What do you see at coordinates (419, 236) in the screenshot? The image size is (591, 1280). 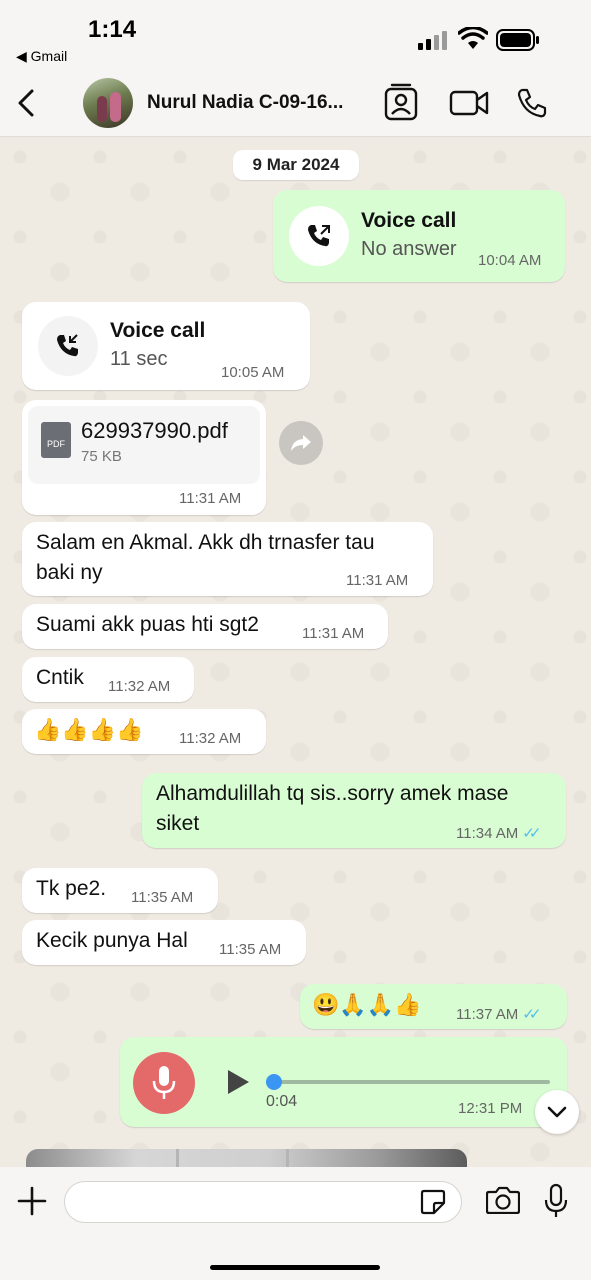 I see `outgoing-voice-call-bubble: Voice call No answer 10:04 AM` at bounding box center [419, 236].